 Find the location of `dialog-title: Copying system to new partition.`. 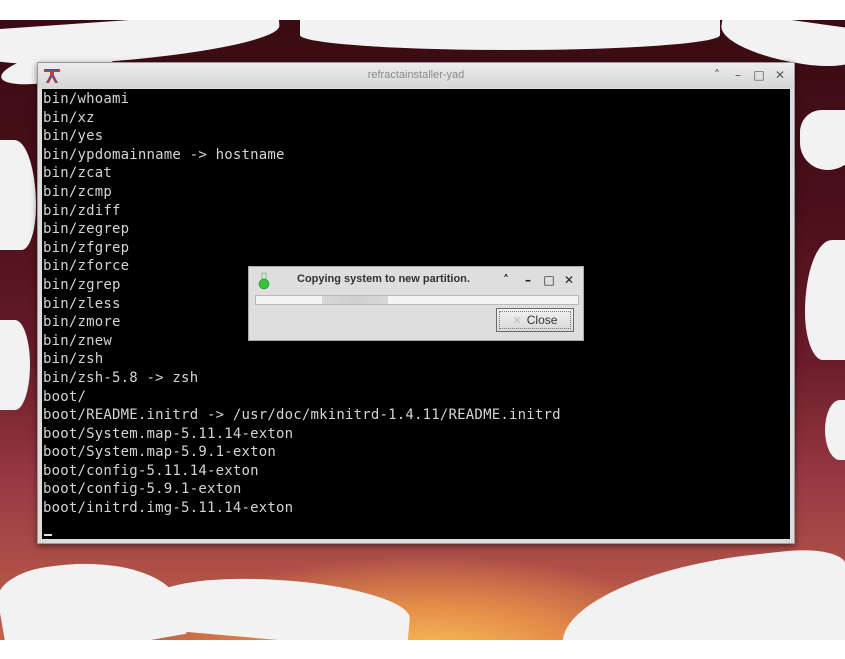

dialog-title: Copying system to new partition. is located at coordinates (383, 279).